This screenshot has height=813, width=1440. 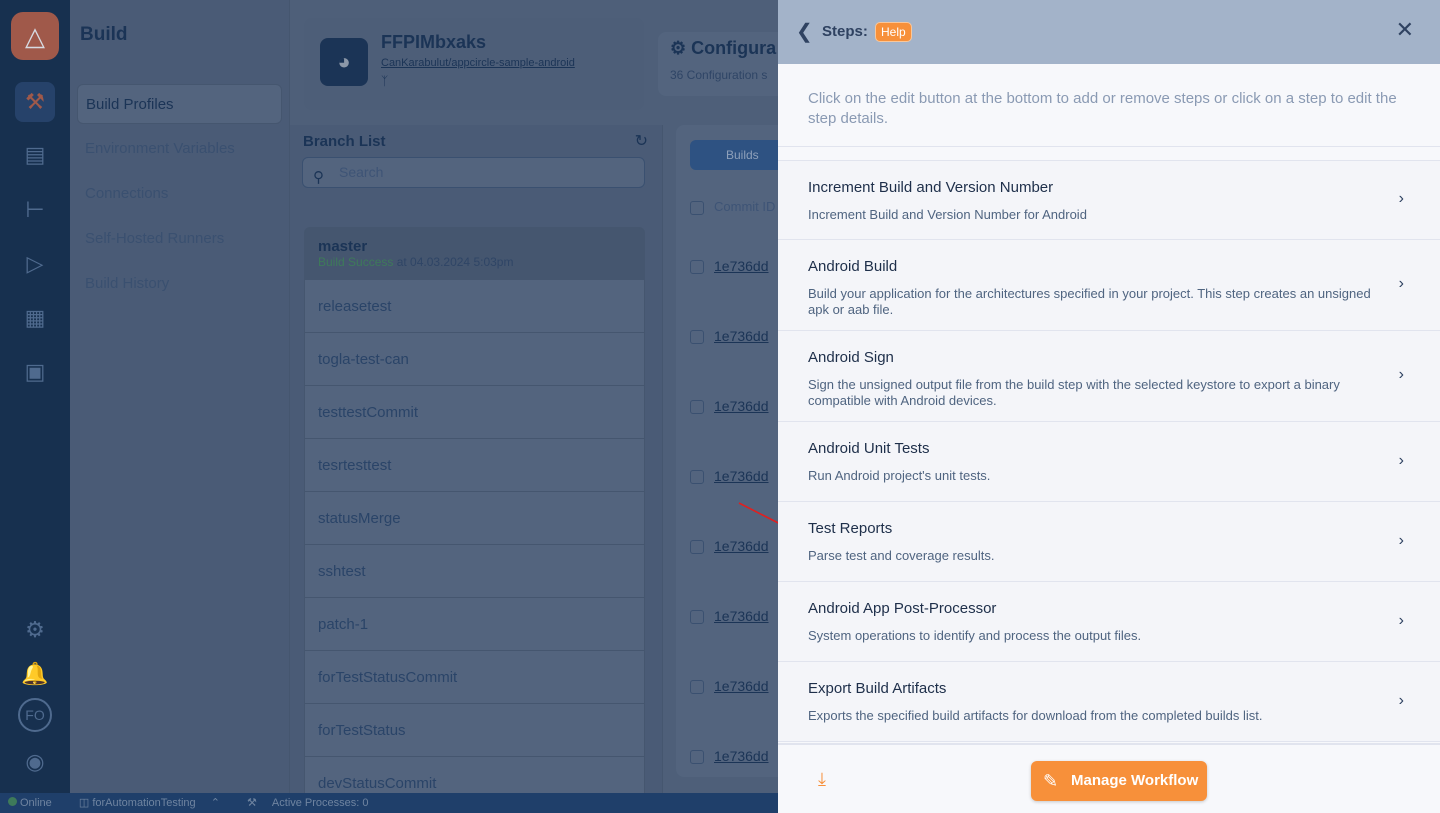 I want to click on submenu-self-hosted-runners: Self-Hosted Runners, so click(x=179, y=239).